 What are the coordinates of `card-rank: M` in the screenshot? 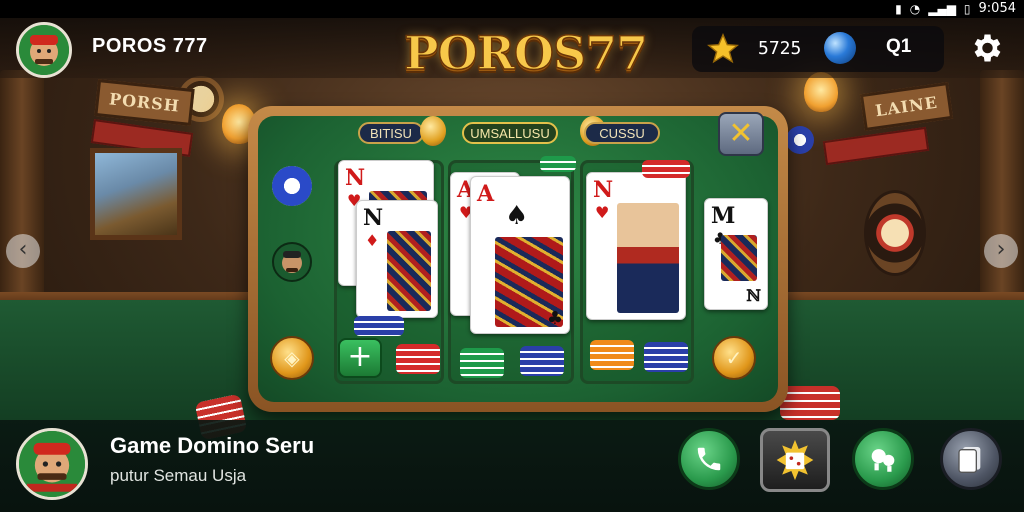 It's located at (723, 216).